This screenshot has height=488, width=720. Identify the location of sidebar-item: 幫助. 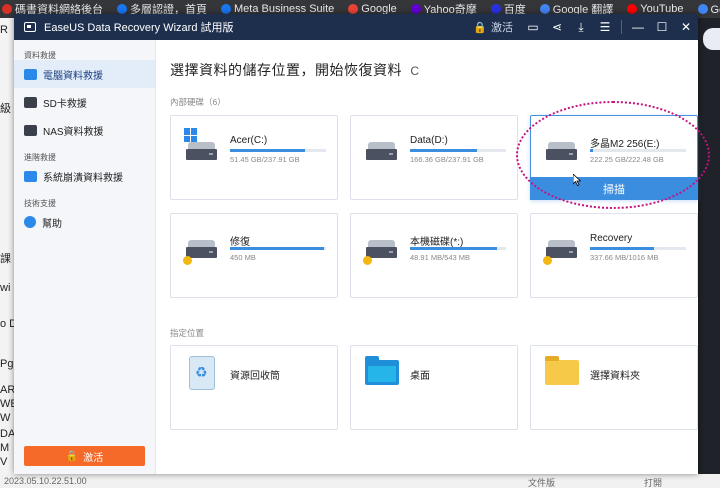
(84, 222).